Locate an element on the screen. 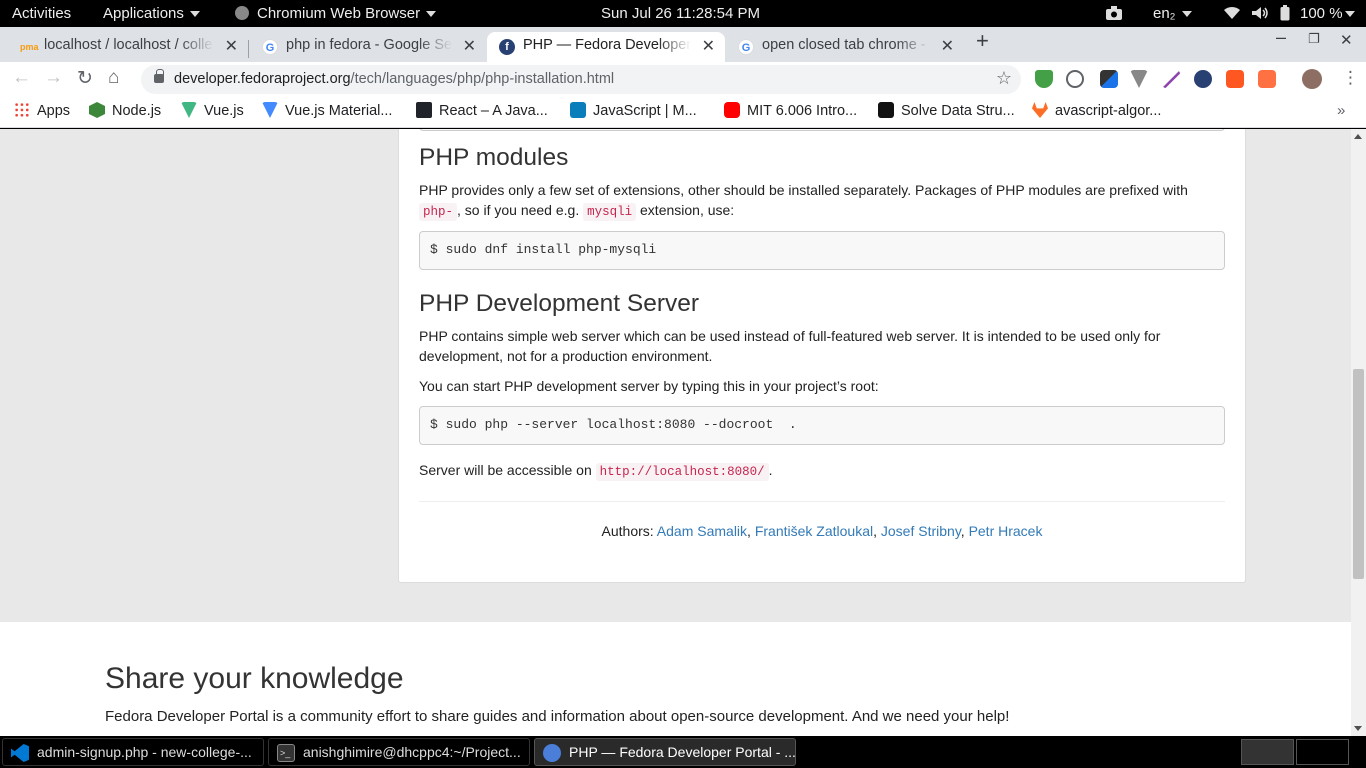 This screenshot has width=1366, height=768. tab-google-search-php-fedora: G php in fedora - Google Sea ✕ is located at coordinates (368, 47).